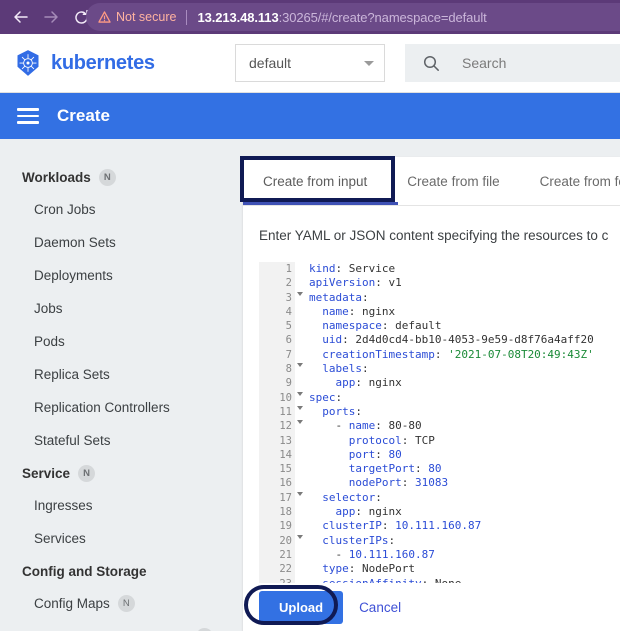 Image resolution: width=620 pixels, height=631 pixels. Describe the element at coordinates (277, 269) in the screenshot. I see `line-number: 1` at that location.